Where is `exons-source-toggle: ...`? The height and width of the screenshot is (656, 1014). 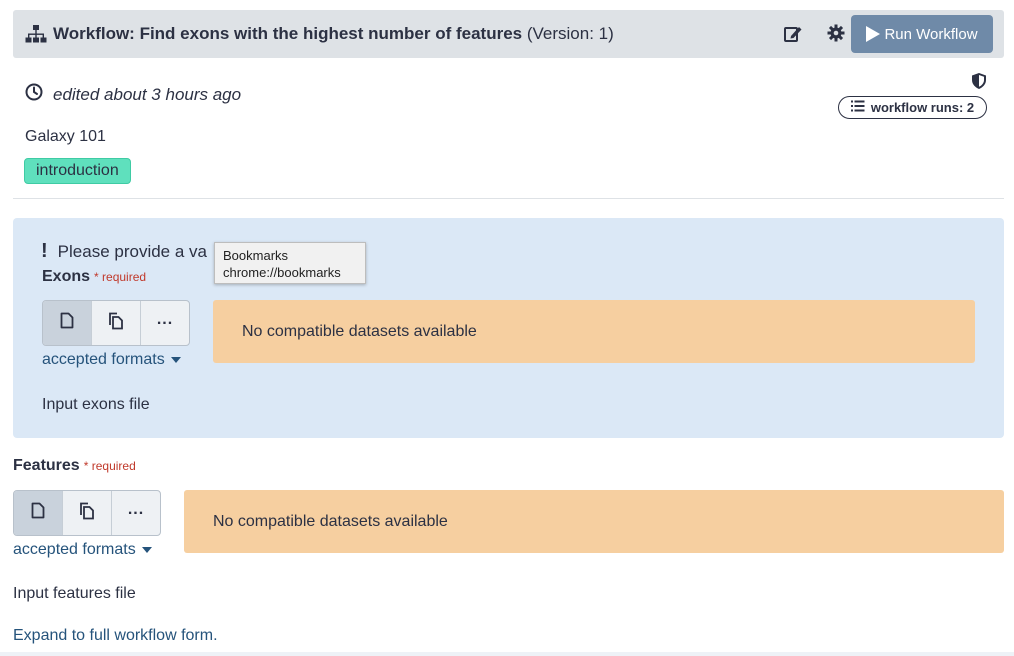
exons-source-toggle: ... is located at coordinates (116, 323).